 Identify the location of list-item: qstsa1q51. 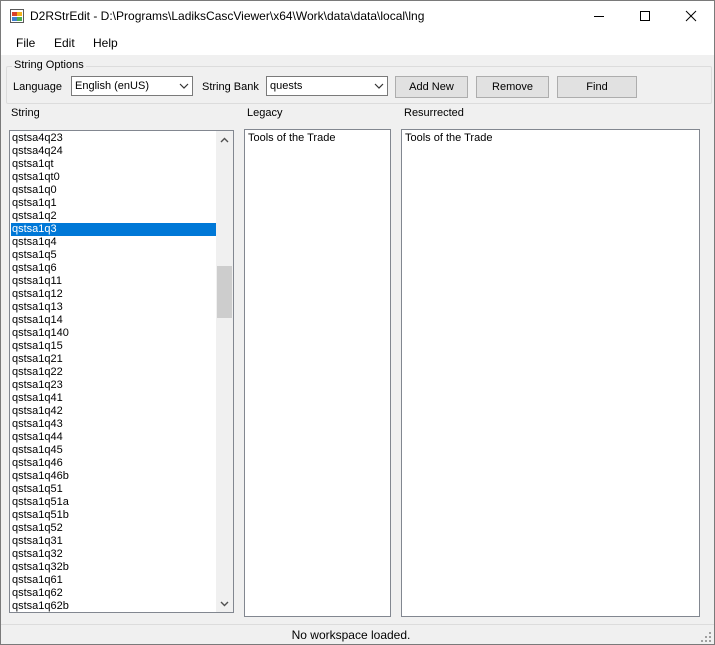
(114, 489).